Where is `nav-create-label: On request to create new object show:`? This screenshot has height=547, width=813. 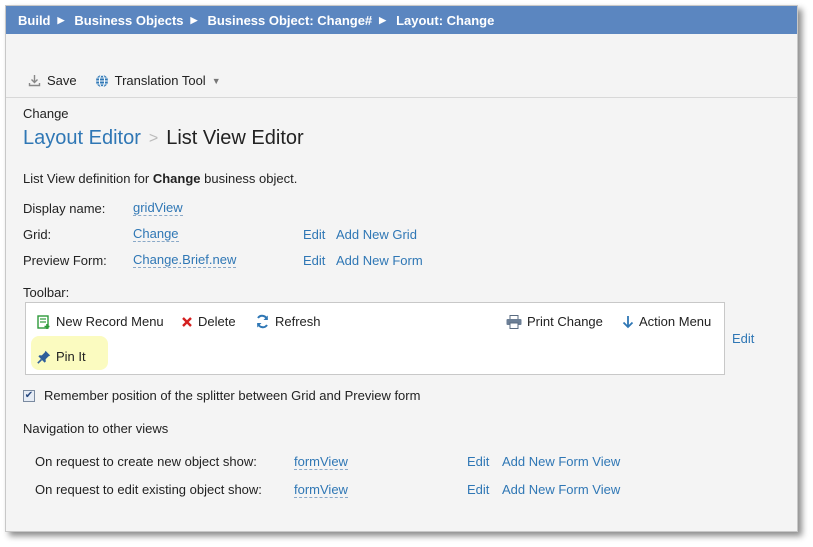 nav-create-label: On request to create new object show: is located at coordinates (146, 461).